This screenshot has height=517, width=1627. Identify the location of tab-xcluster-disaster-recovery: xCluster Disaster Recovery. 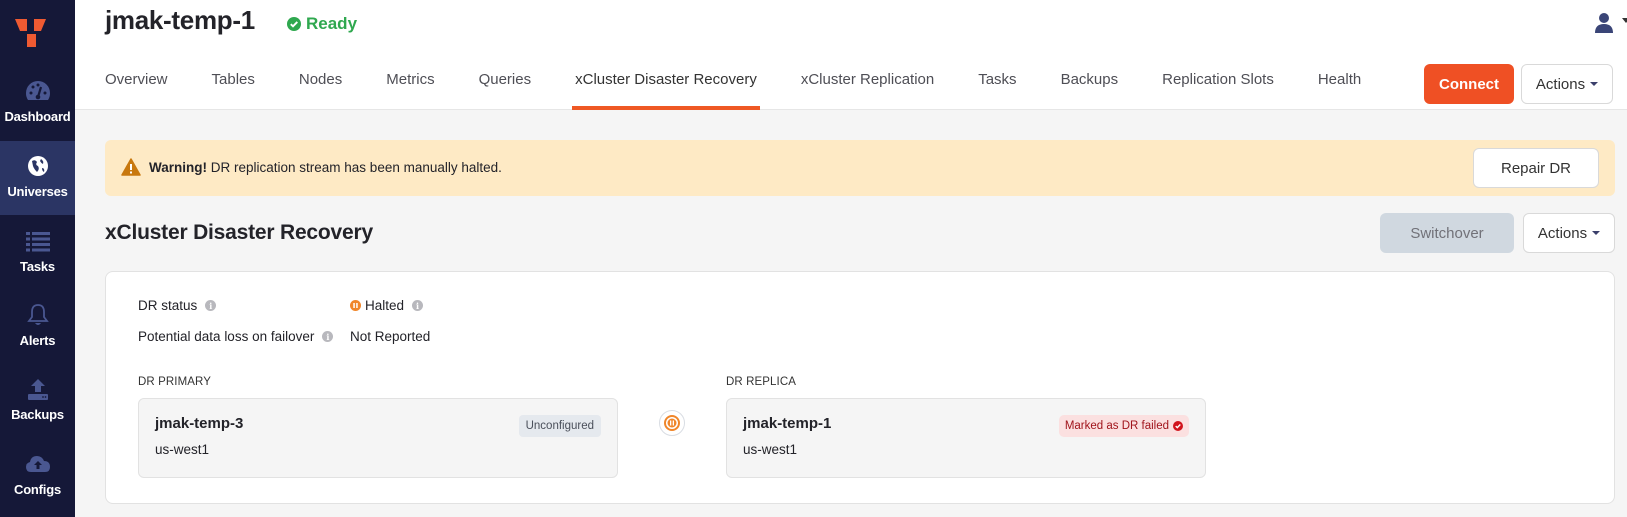
(666, 90).